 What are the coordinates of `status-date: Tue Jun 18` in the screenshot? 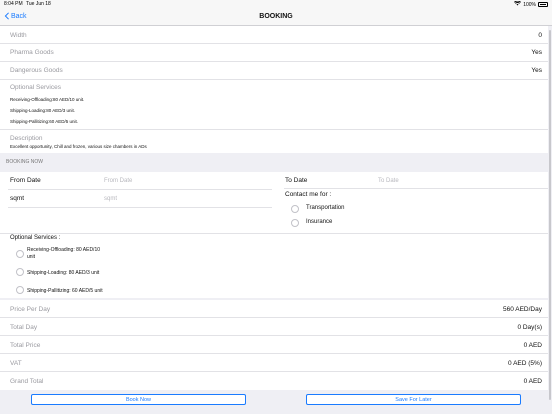 It's located at (38, 4).